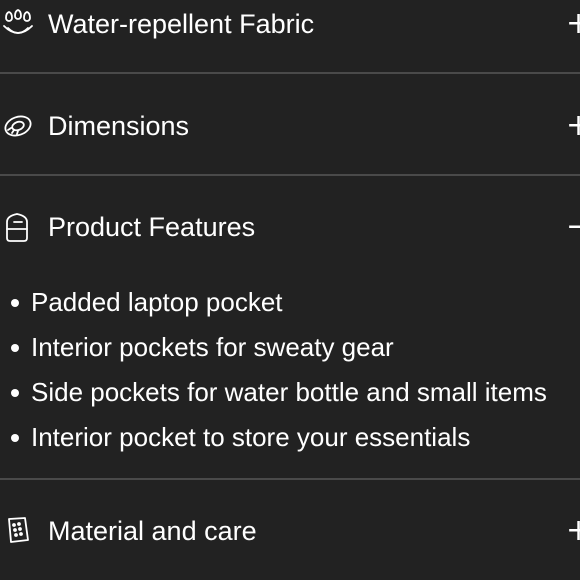 The width and height of the screenshot is (580, 580). Describe the element at coordinates (18, 24) in the screenshot. I see `water-drops-icon` at that location.